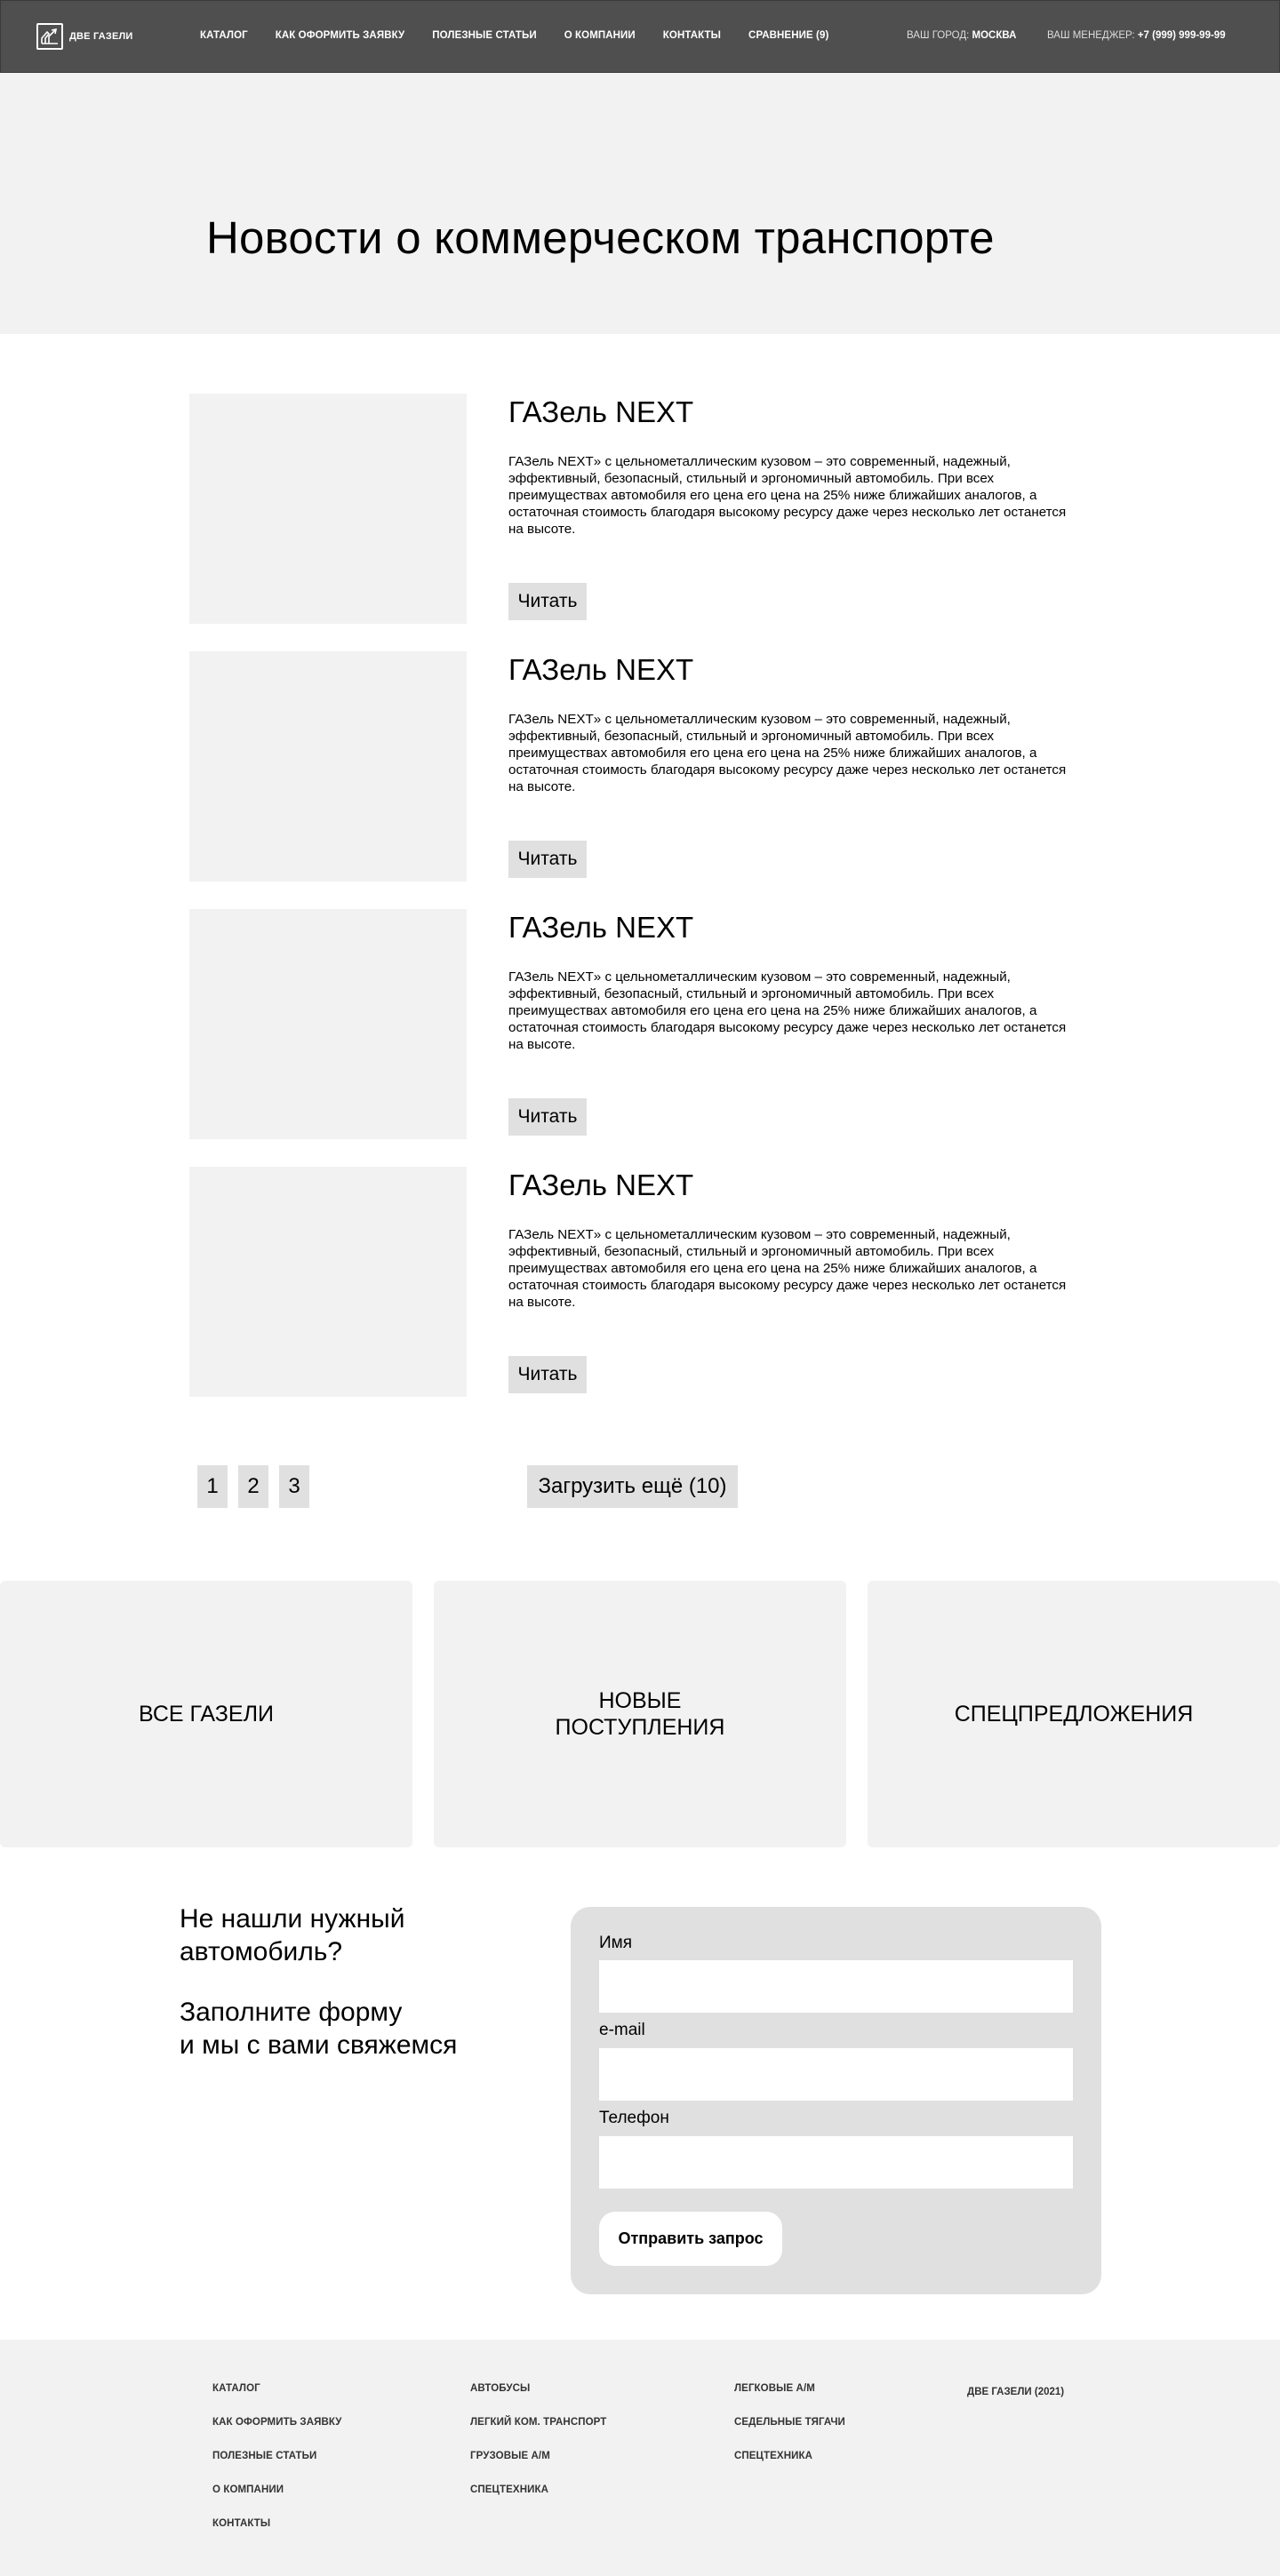 The image size is (1280, 2576). Describe the element at coordinates (640, 1714) in the screenshot. I see `category-card-new-arrivals: НОВЫЕ ПОСТУПЛЕНИЯ` at that location.